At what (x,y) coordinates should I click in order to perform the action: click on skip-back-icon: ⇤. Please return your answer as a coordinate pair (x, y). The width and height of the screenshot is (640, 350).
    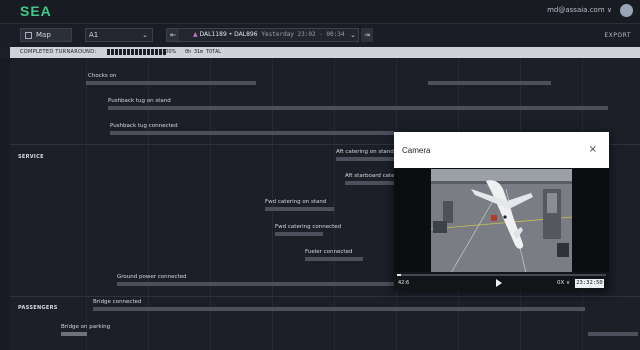
    Looking at the image, I should click on (173, 35).